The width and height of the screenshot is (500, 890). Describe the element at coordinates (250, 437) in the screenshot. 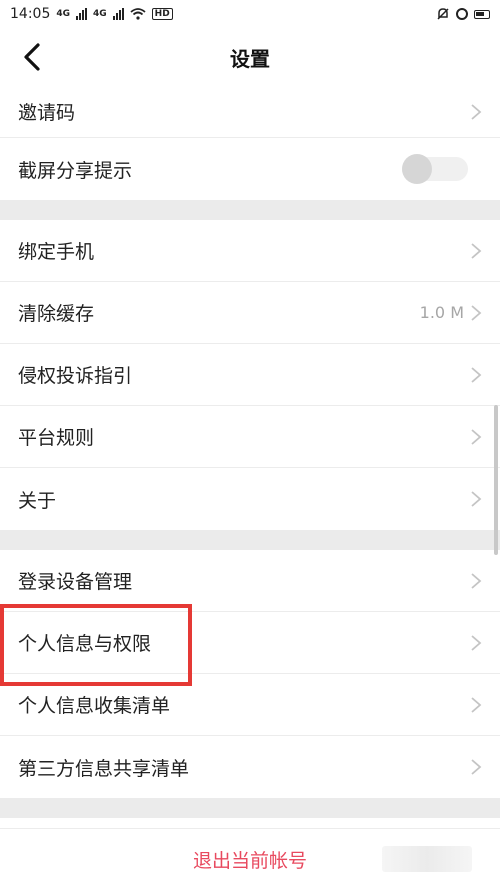

I see `row-platform-rules: 平台规则` at that location.